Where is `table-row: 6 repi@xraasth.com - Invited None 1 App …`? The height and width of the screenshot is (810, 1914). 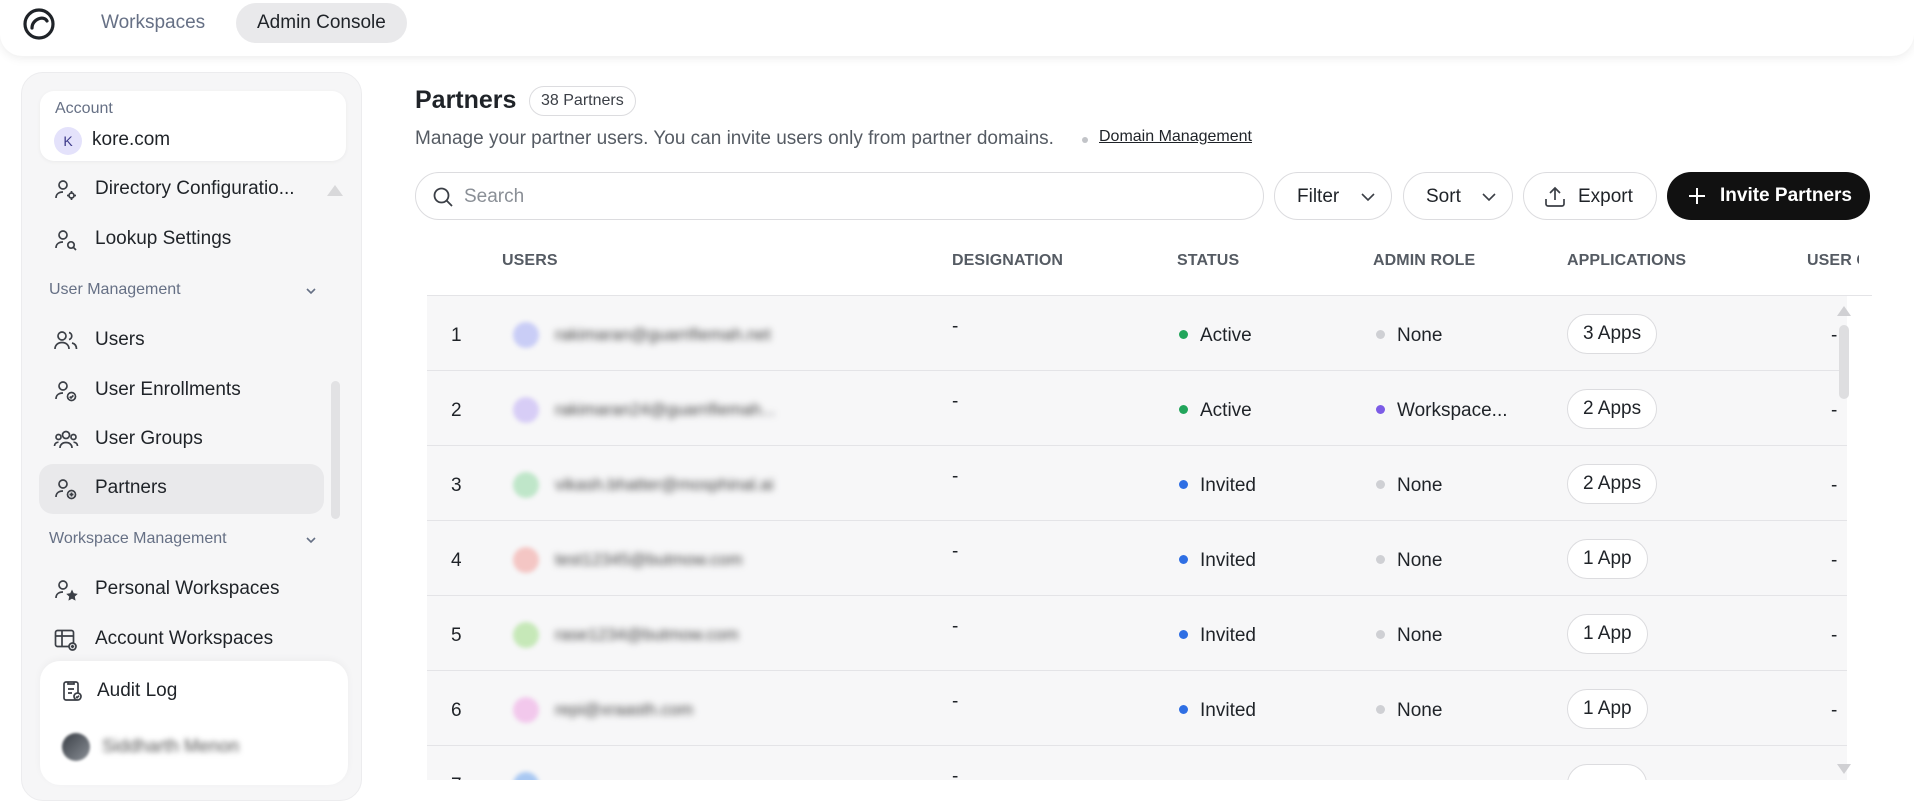
table-row: 6 repi@xraasth.com - Invited None 1 App … is located at coordinates (1137, 708).